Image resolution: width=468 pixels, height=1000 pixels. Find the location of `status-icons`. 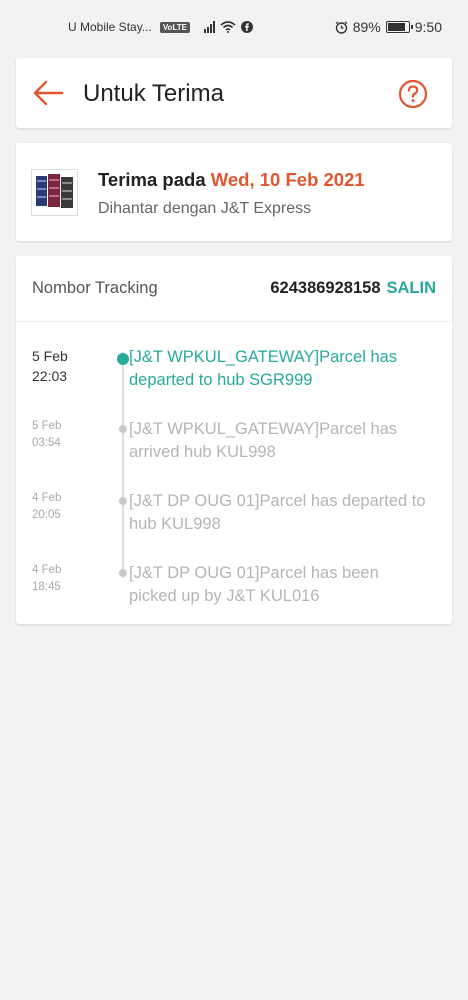

status-icons is located at coordinates (228, 27).